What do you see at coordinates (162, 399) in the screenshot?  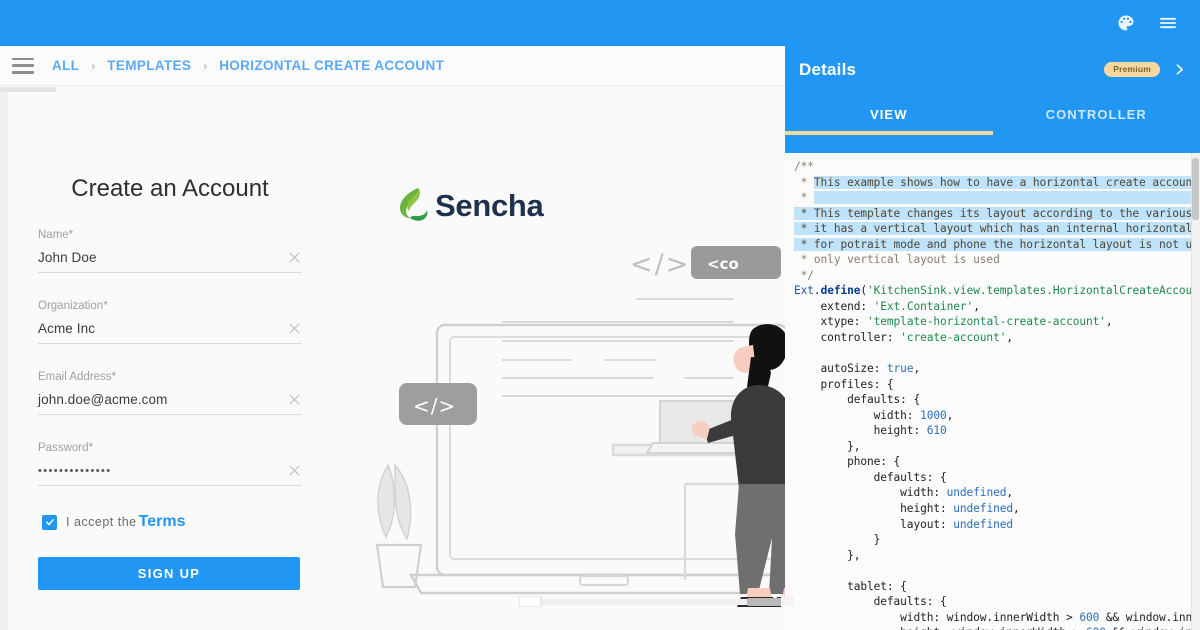 I see `email-input: john.doe@acme.com` at bounding box center [162, 399].